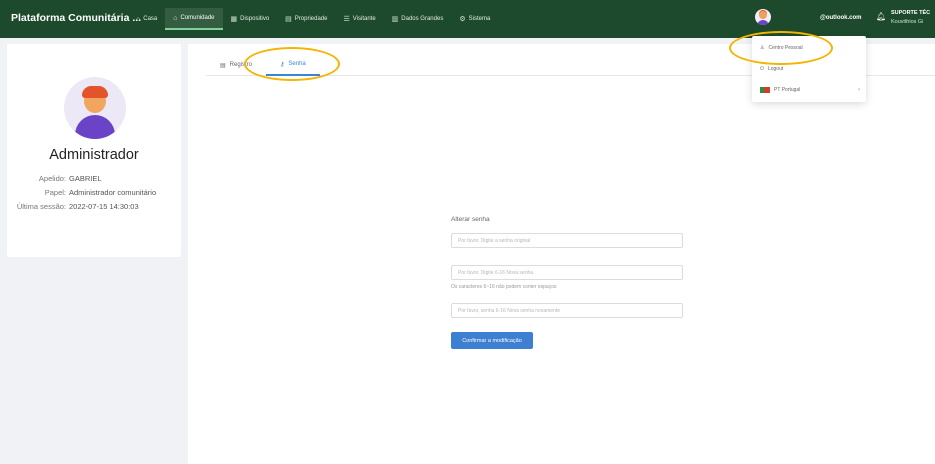 This screenshot has width=935, height=464. What do you see at coordinates (567, 310) in the screenshot?
I see `confirm-password-input` at bounding box center [567, 310].